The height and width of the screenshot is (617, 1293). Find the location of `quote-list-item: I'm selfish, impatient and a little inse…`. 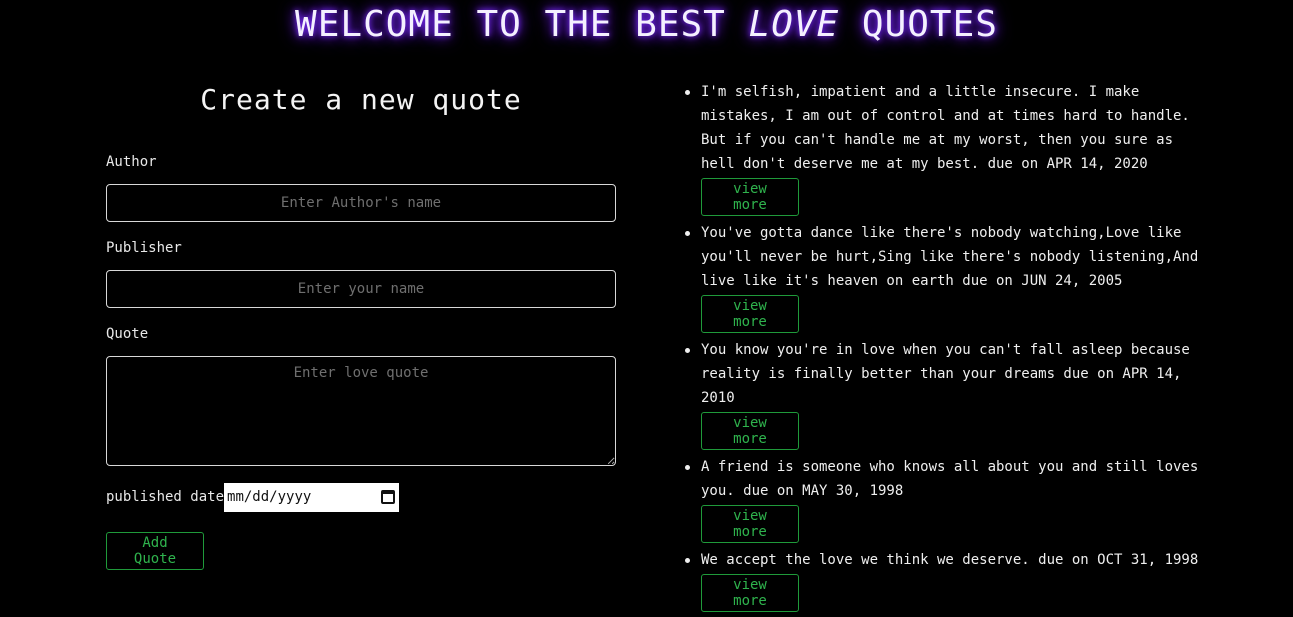

quote-list-item: I'm selfish, impatient and a little inse… is located at coordinates (953, 148).